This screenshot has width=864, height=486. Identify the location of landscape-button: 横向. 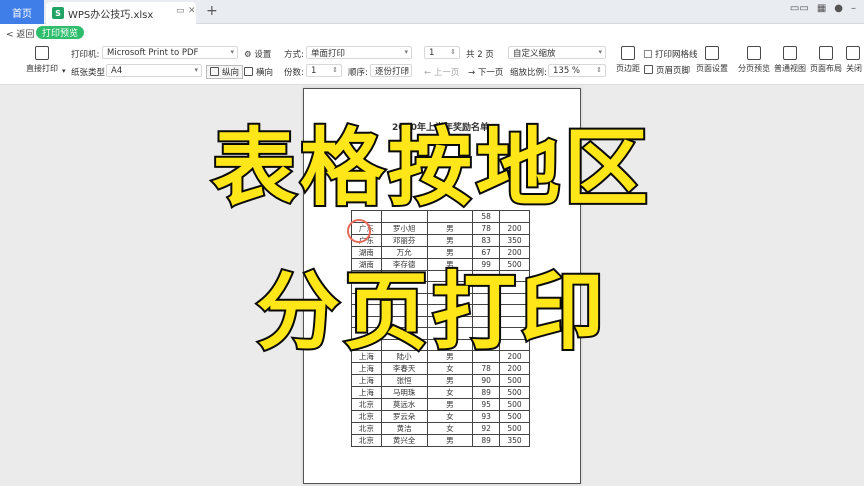
(258, 72).